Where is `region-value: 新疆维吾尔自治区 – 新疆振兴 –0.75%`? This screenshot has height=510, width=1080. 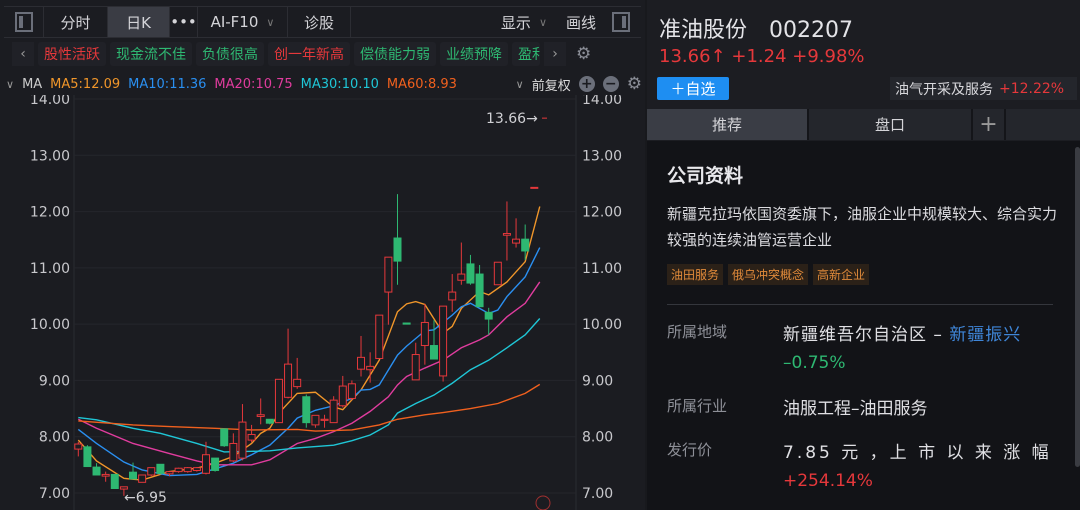
region-value: 新疆维吾尔自治区 – 新疆振兴 –0.75% is located at coordinates (918, 349).